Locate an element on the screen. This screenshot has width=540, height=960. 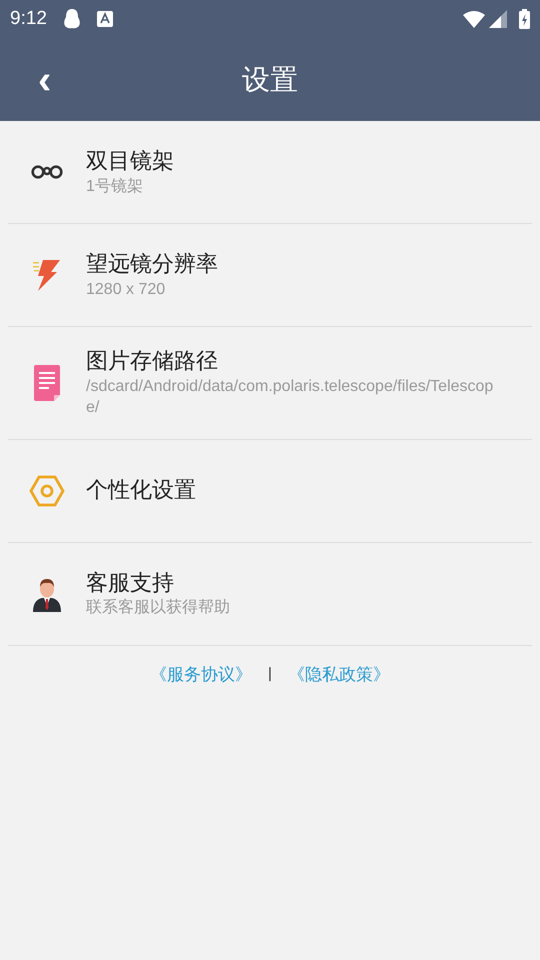
keyboard-icon is located at coordinates (104, 19).